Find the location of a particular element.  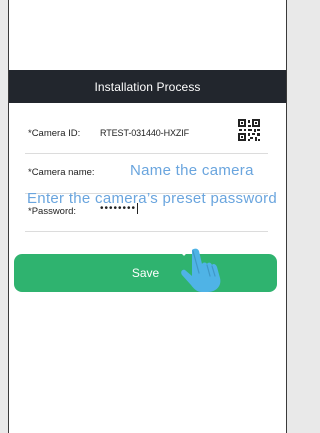

camera-id-value: RTEST-031440-HXZIF is located at coordinates (145, 133).